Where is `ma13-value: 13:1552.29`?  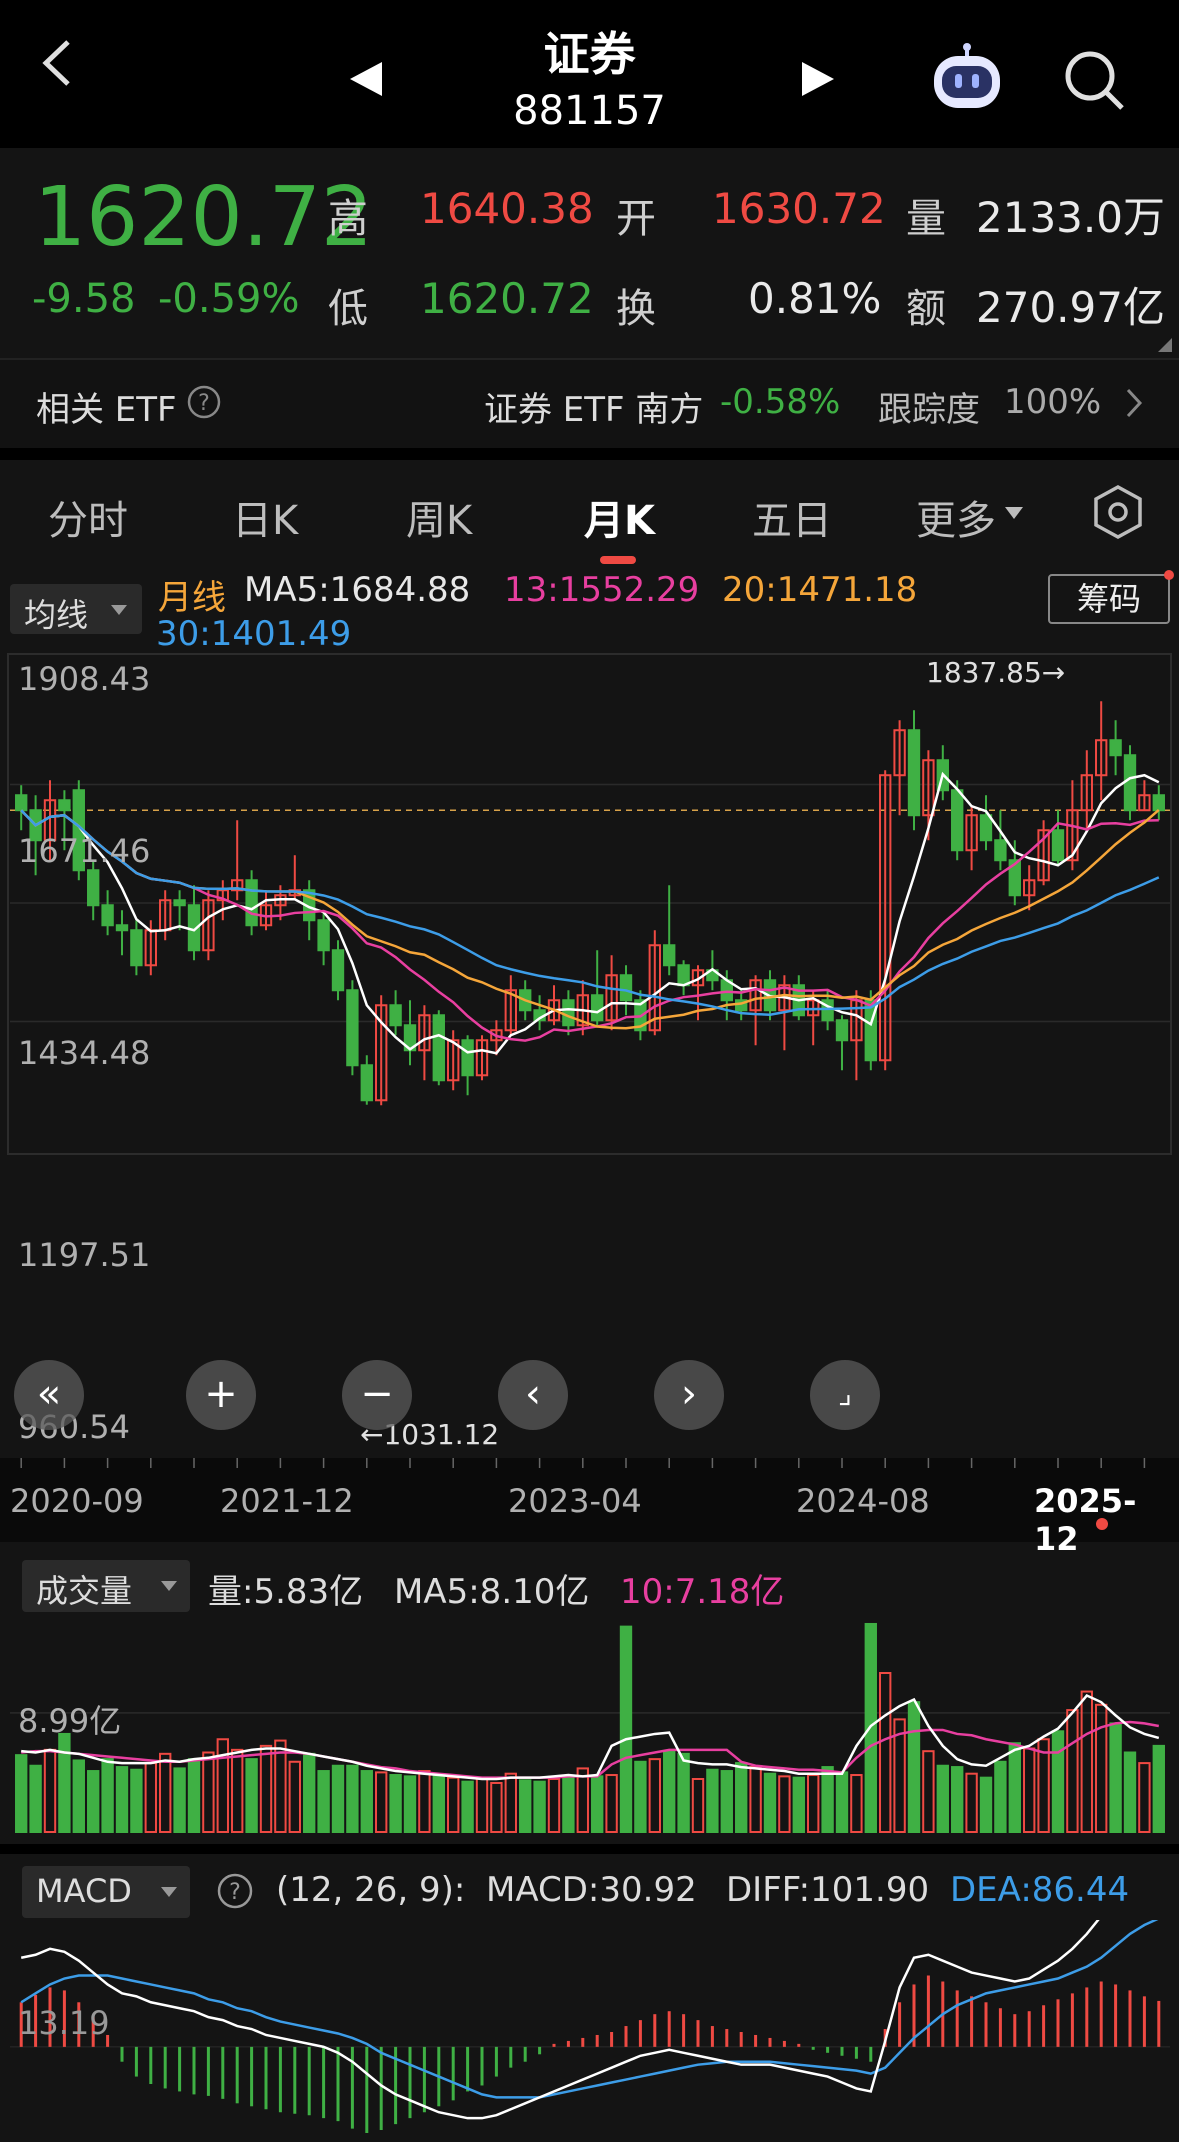
ma13-value: 13:1552.29 is located at coordinates (602, 590).